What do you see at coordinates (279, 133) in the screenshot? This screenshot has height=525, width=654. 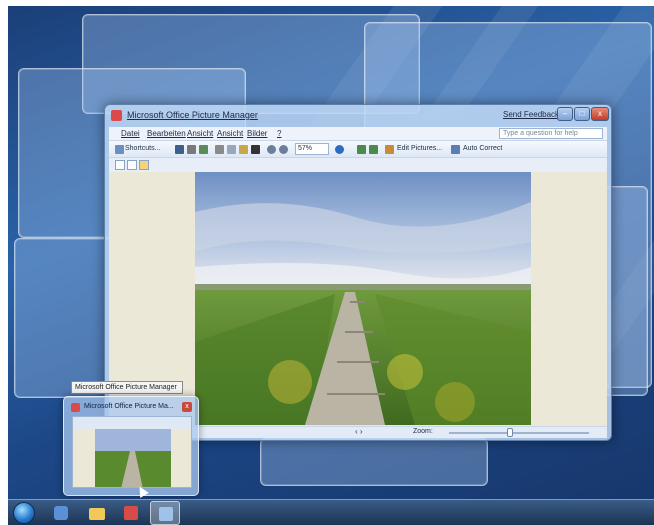 I see `menu-help: ?` at bounding box center [279, 133].